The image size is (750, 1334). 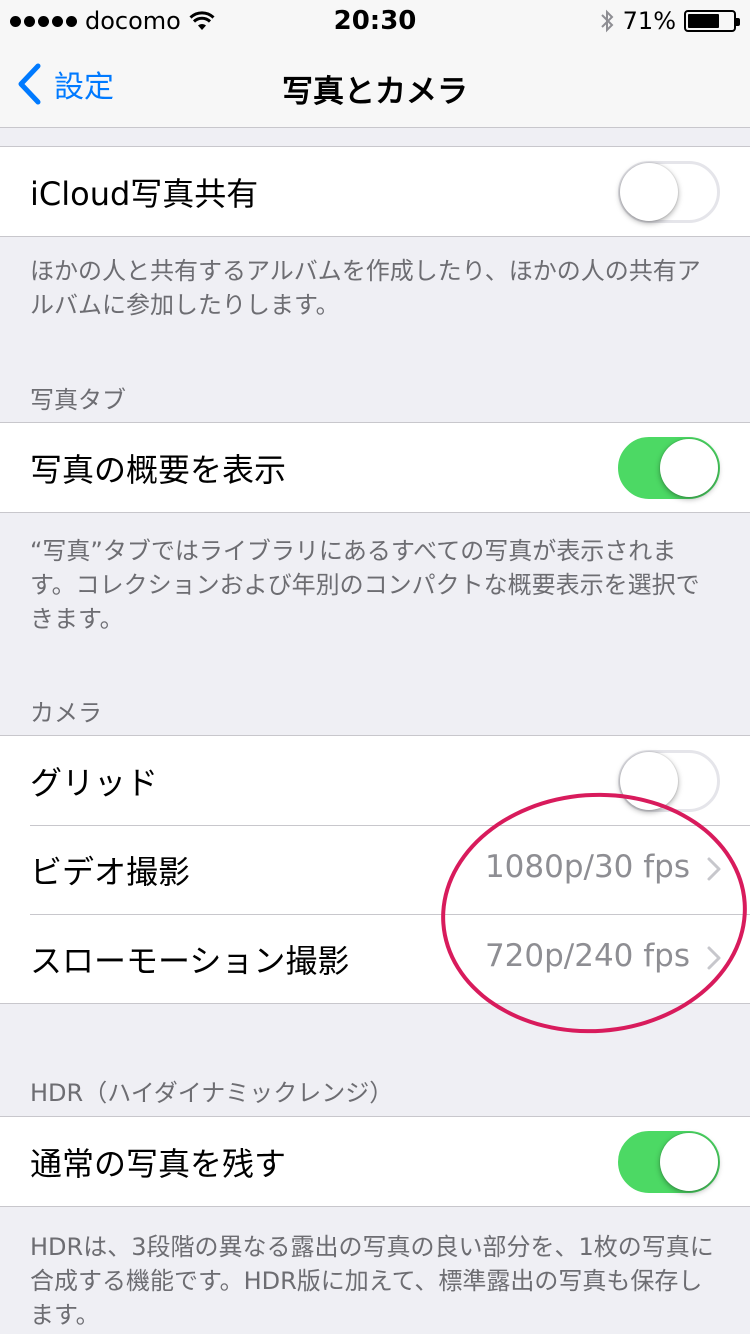 I want to click on hdr-header: HDR（ハイダイナミックレンジ）, so click(x=212, y=1093).